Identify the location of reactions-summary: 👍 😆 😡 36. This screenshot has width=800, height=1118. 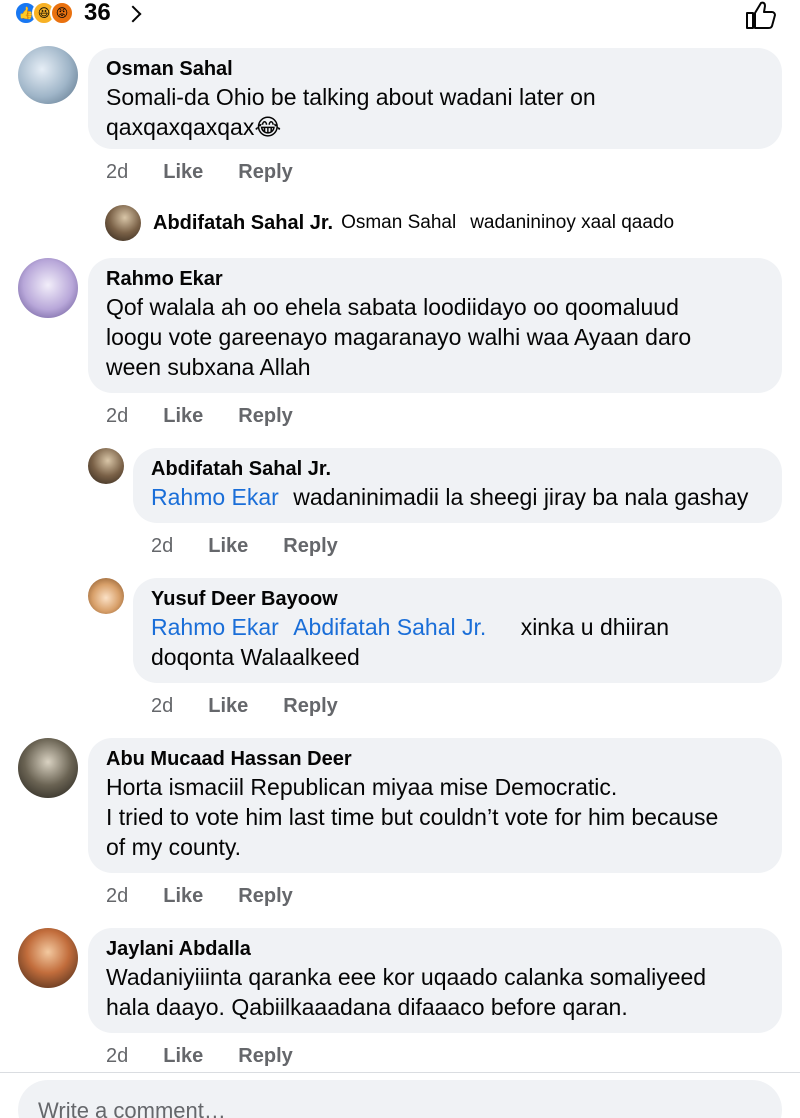
(78, 13).